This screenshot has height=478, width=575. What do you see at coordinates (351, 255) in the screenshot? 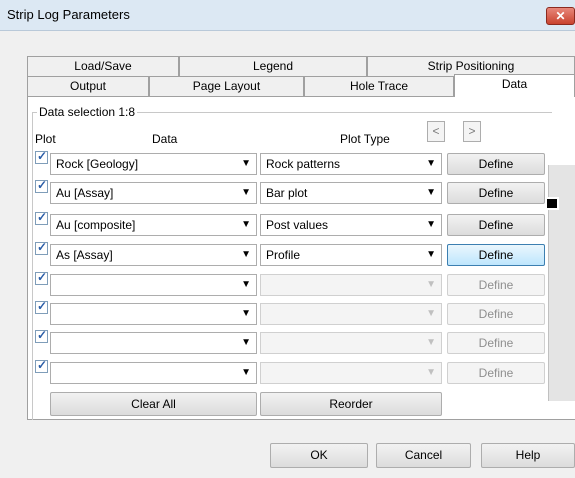
I see `plot-type-dropdown: Profile ▼` at bounding box center [351, 255].